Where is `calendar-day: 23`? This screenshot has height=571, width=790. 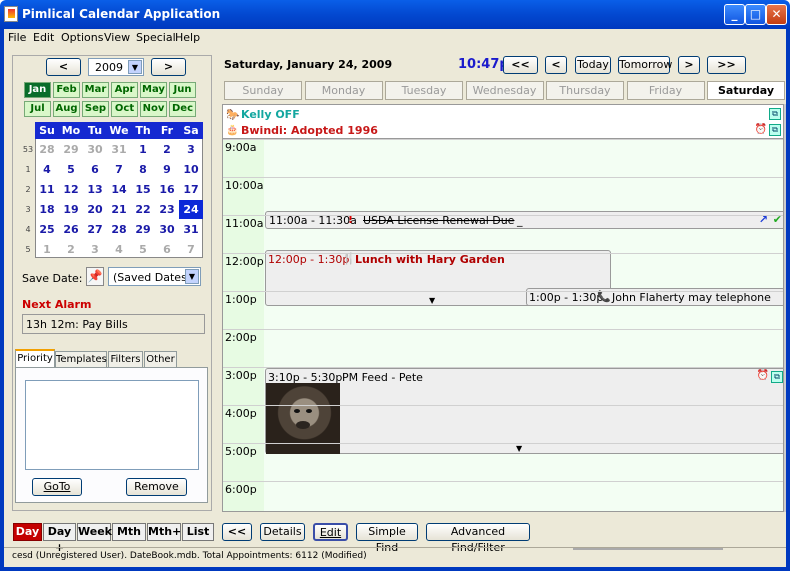
calendar-day: 23 is located at coordinates (167, 209).